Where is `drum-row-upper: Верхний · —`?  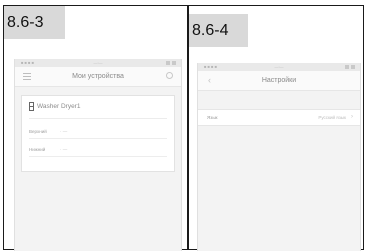
drum-row-upper: Верхний · — is located at coordinates (98, 131).